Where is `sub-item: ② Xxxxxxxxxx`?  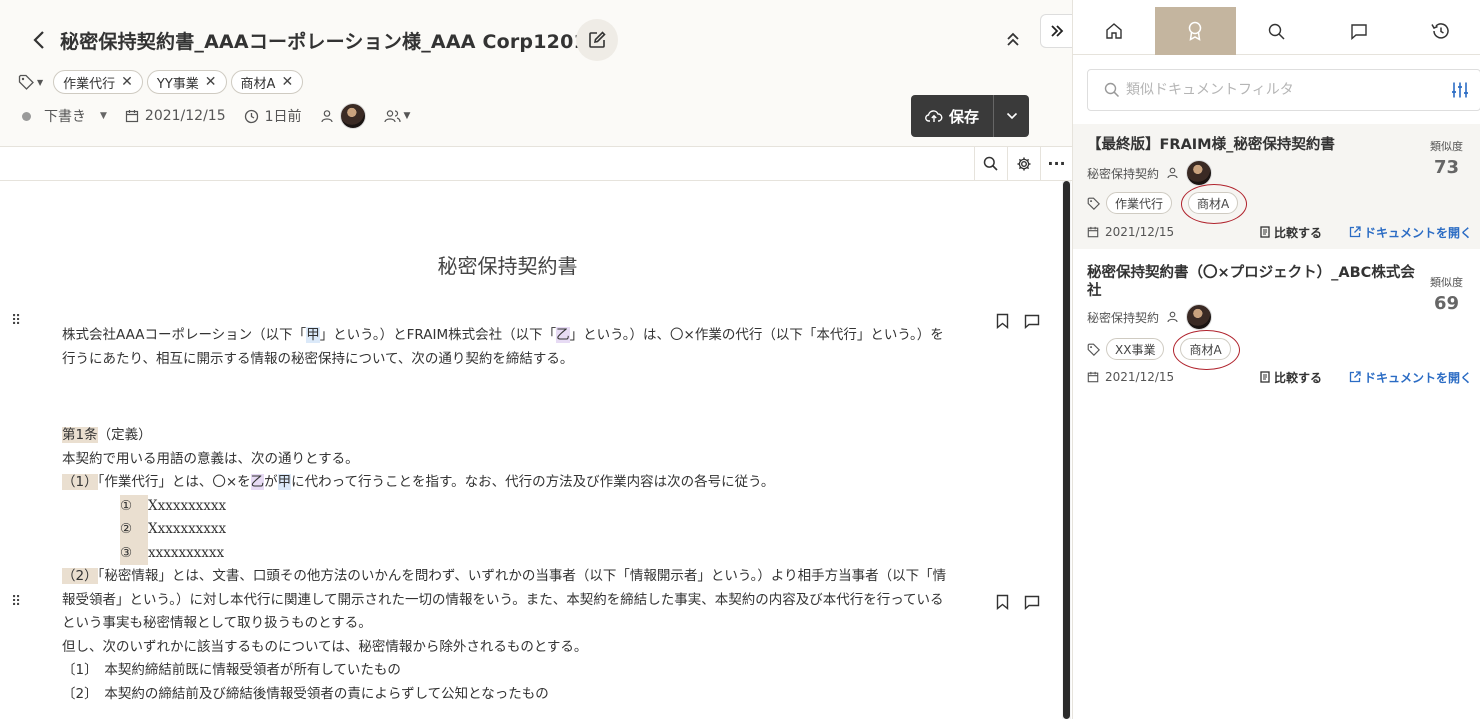
sub-item: ② Xxxxxxxxxx is located at coordinates (509, 530).